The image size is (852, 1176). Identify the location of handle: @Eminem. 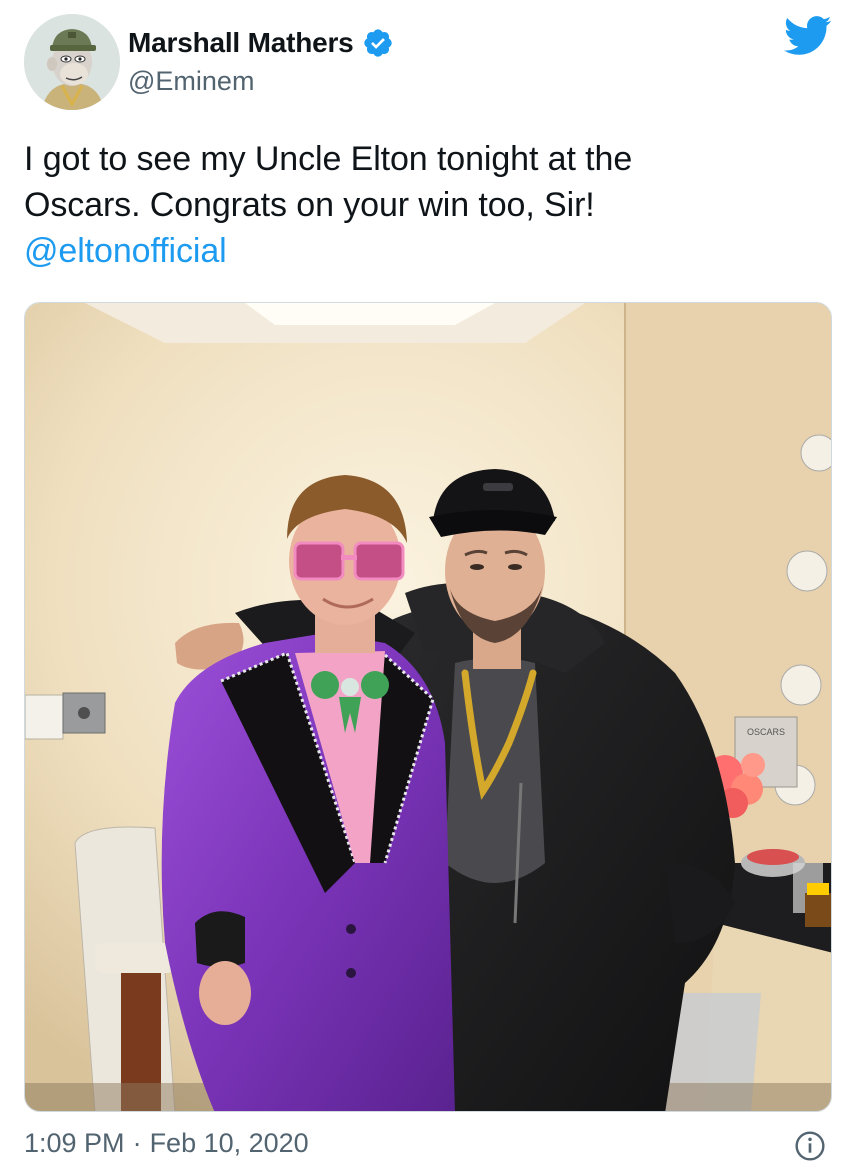
(261, 81).